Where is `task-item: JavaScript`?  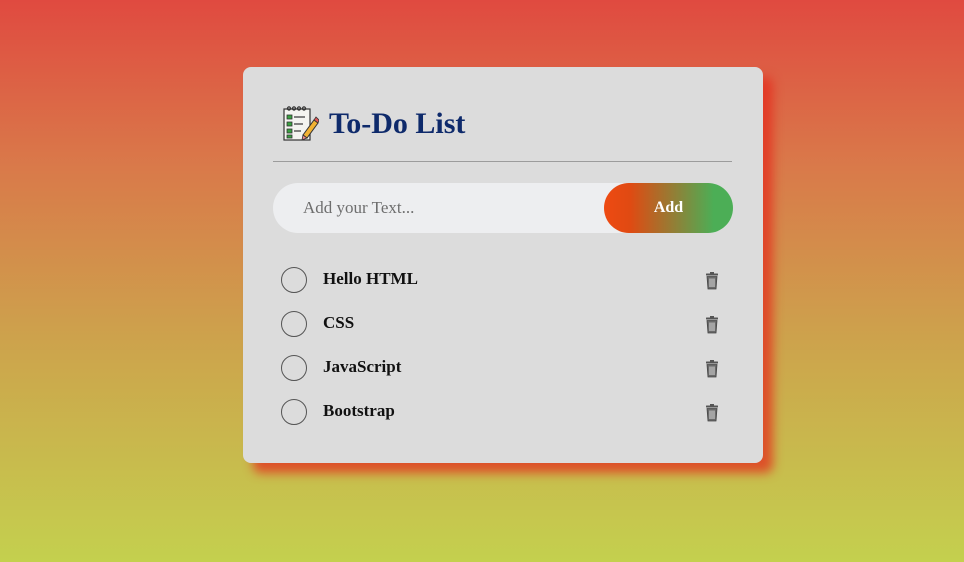 task-item: JavaScript is located at coordinates (504, 377).